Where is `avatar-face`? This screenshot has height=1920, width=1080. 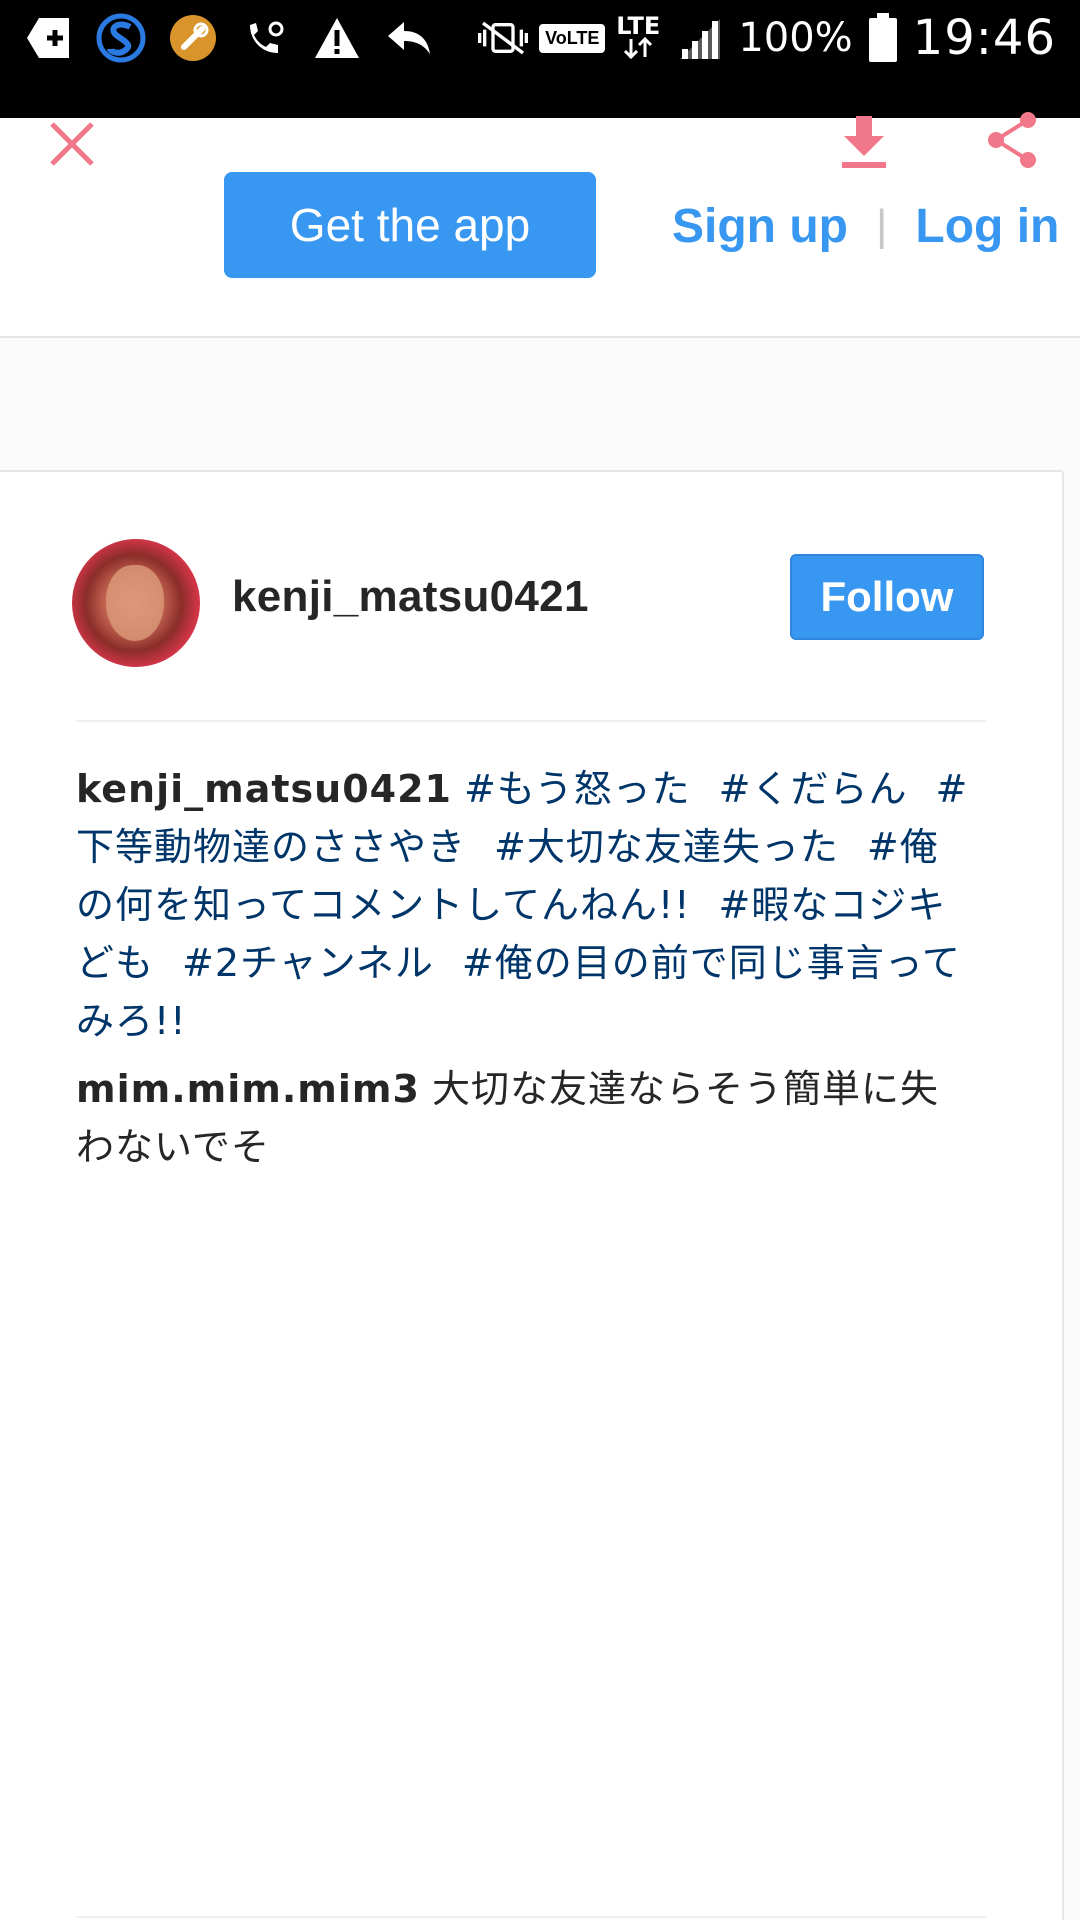 avatar-face is located at coordinates (135, 603).